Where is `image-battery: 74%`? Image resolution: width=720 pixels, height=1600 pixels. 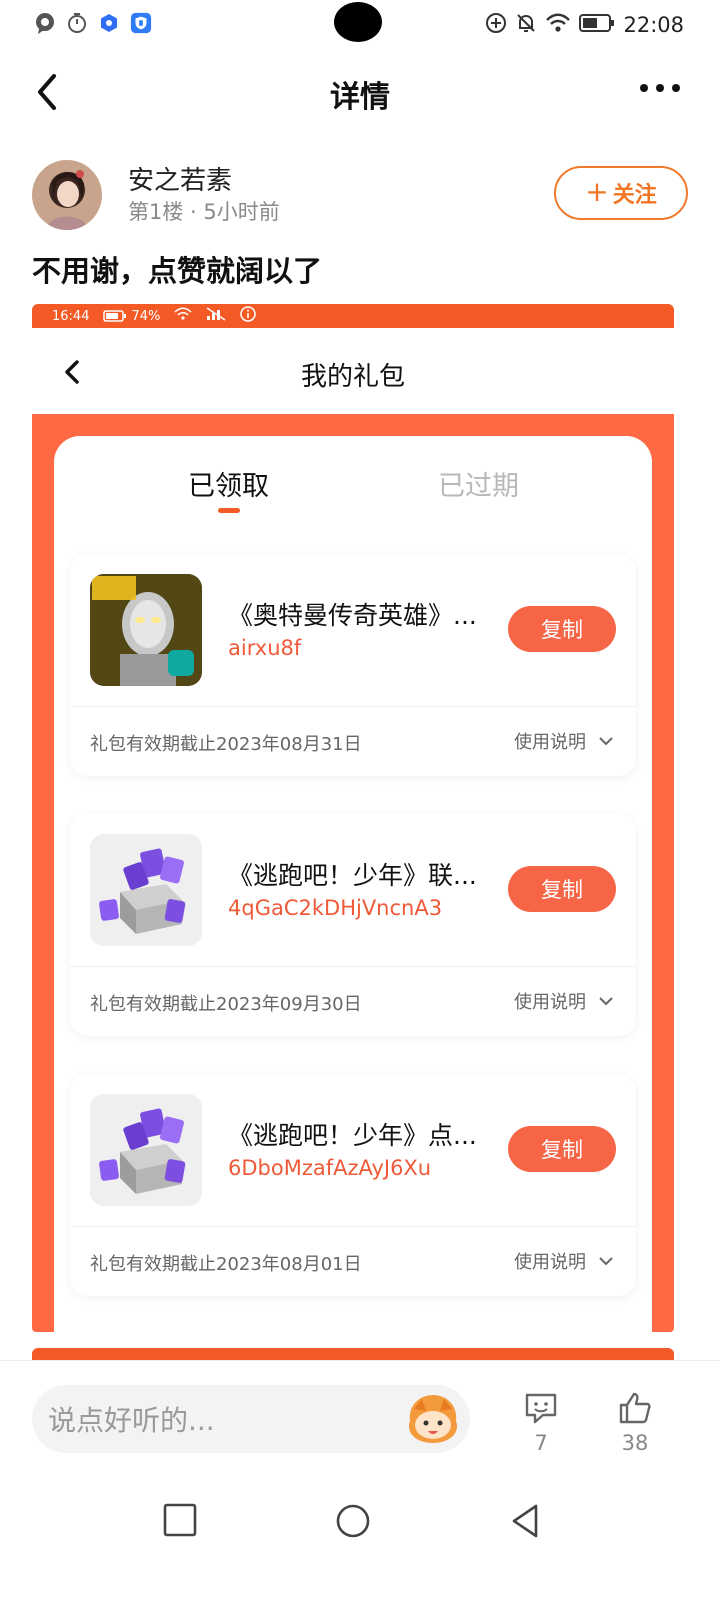
image-battery: 74% is located at coordinates (131, 316).